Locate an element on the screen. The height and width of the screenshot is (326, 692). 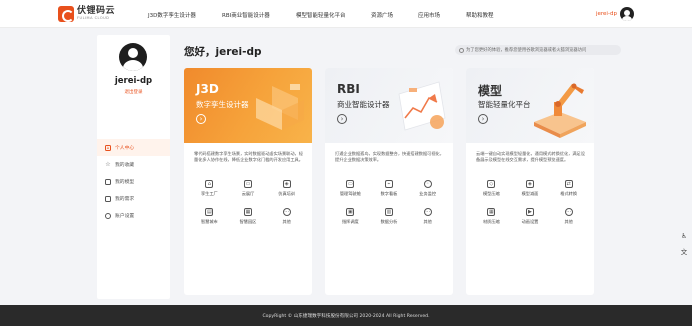
convert-icon: ⇄ is located at coordinates (568, 184).